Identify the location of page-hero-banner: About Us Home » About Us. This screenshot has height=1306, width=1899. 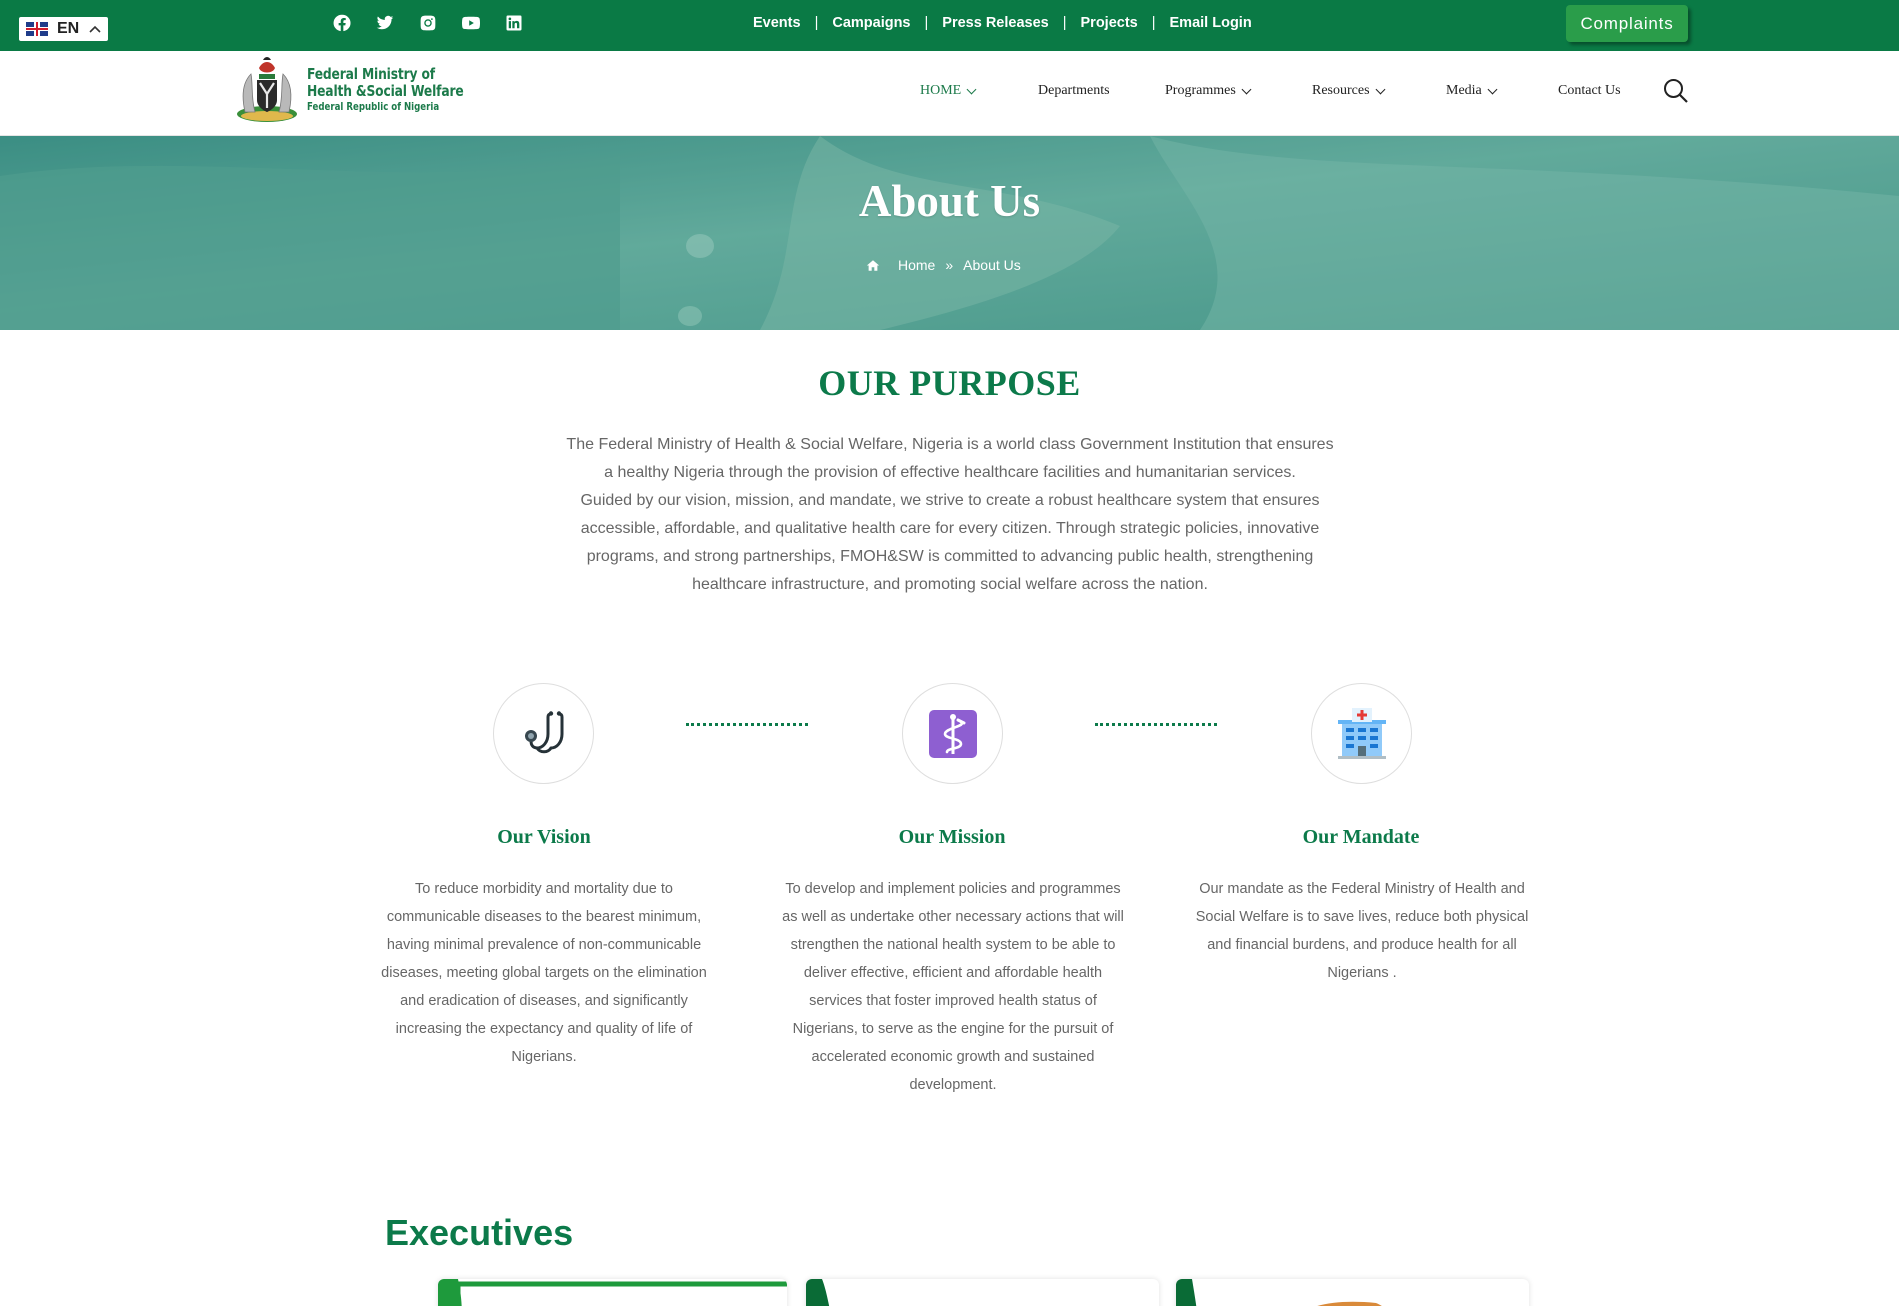
(949, 233).